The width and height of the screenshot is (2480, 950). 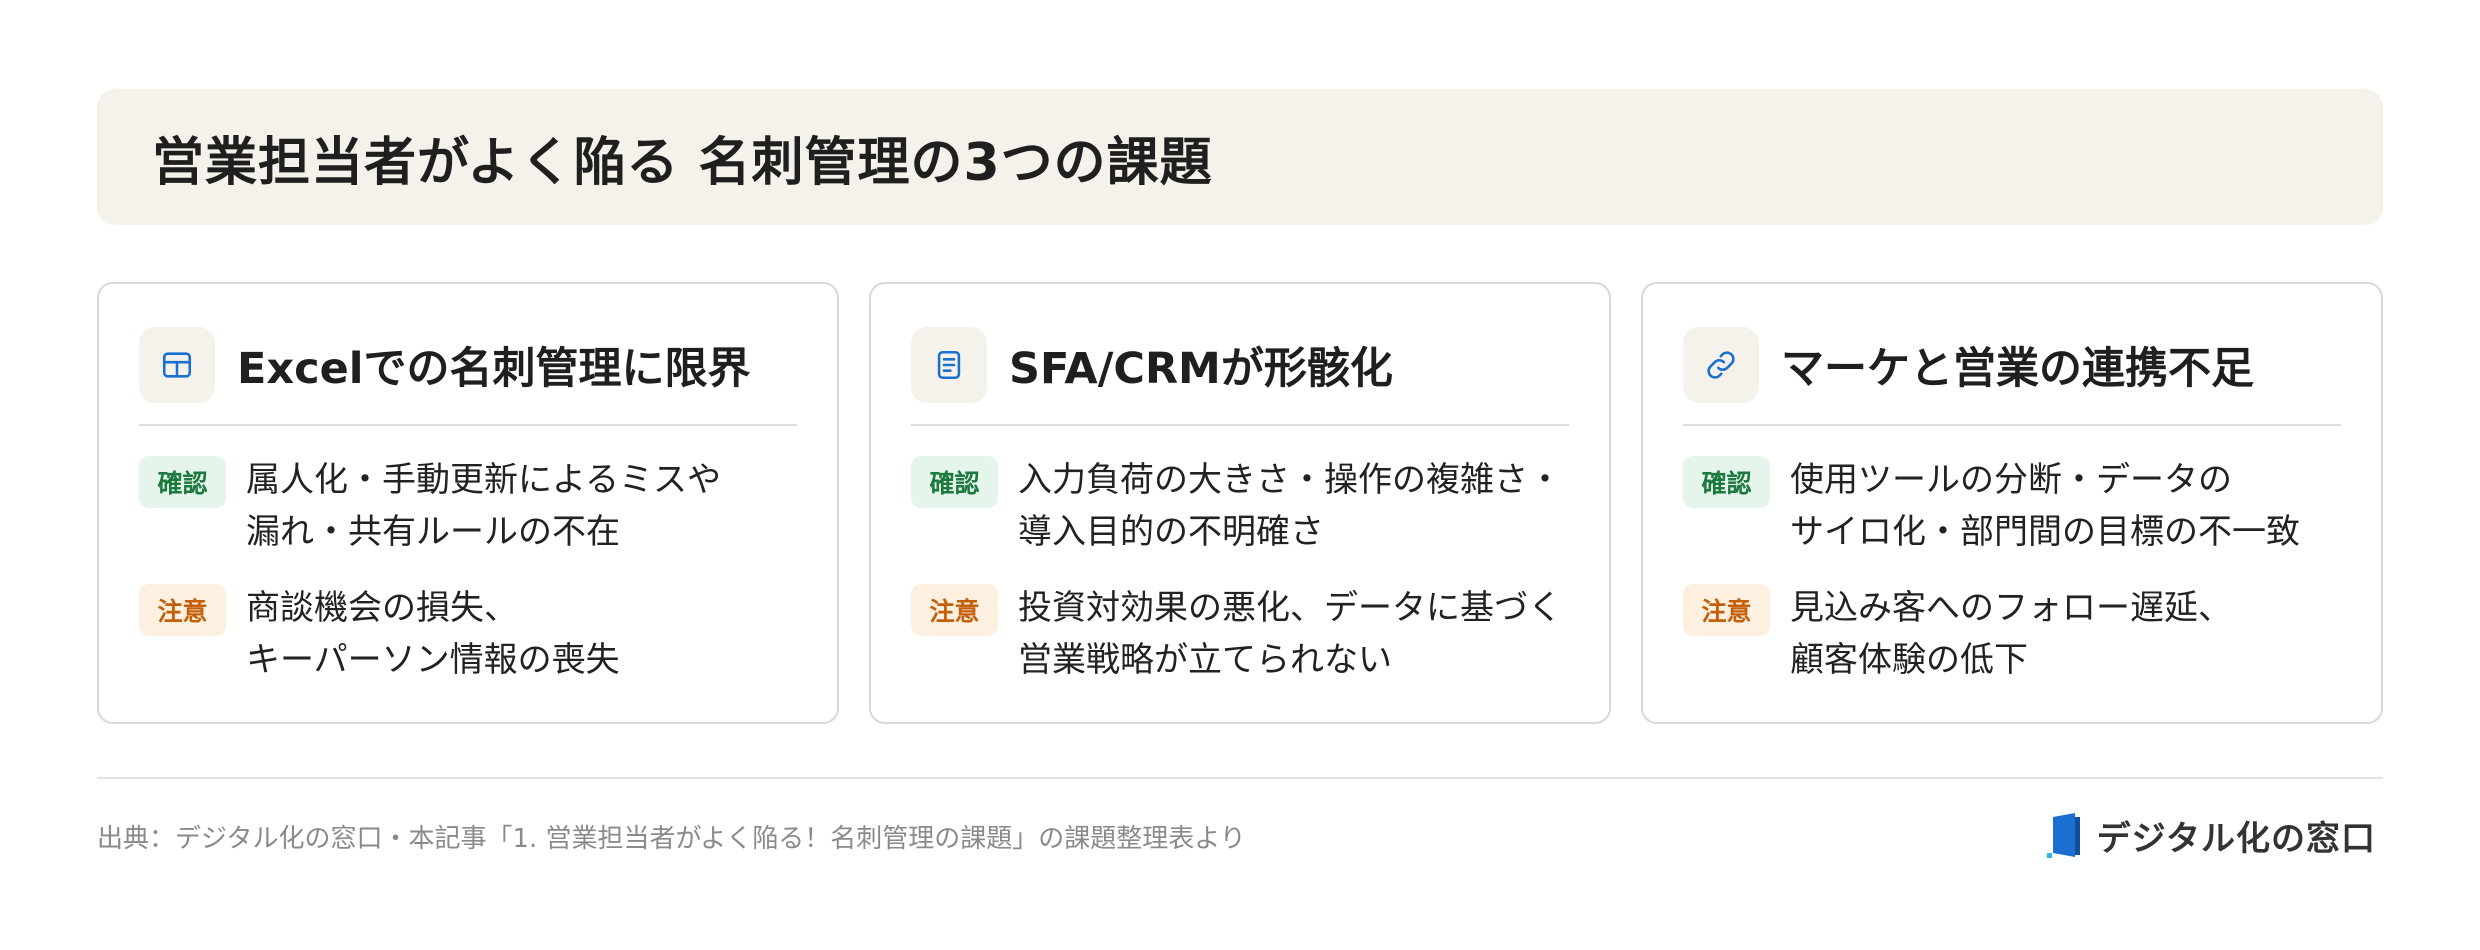 What do you see at coordinates (2236, 838) in the screenshot?
I see `brand-name: デジタル化の窓口` at bounding box center [2236, 838].